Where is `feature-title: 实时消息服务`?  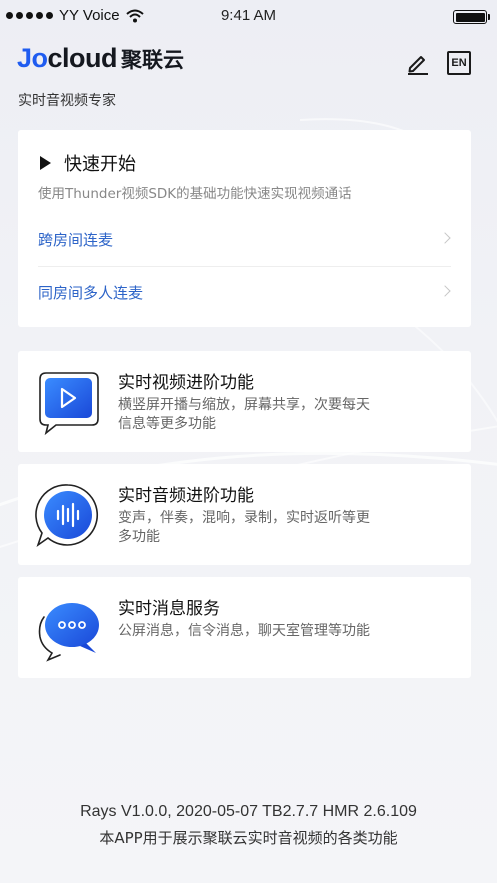
feature-title: 实时消息服务 is located at coordinates (169, 609).